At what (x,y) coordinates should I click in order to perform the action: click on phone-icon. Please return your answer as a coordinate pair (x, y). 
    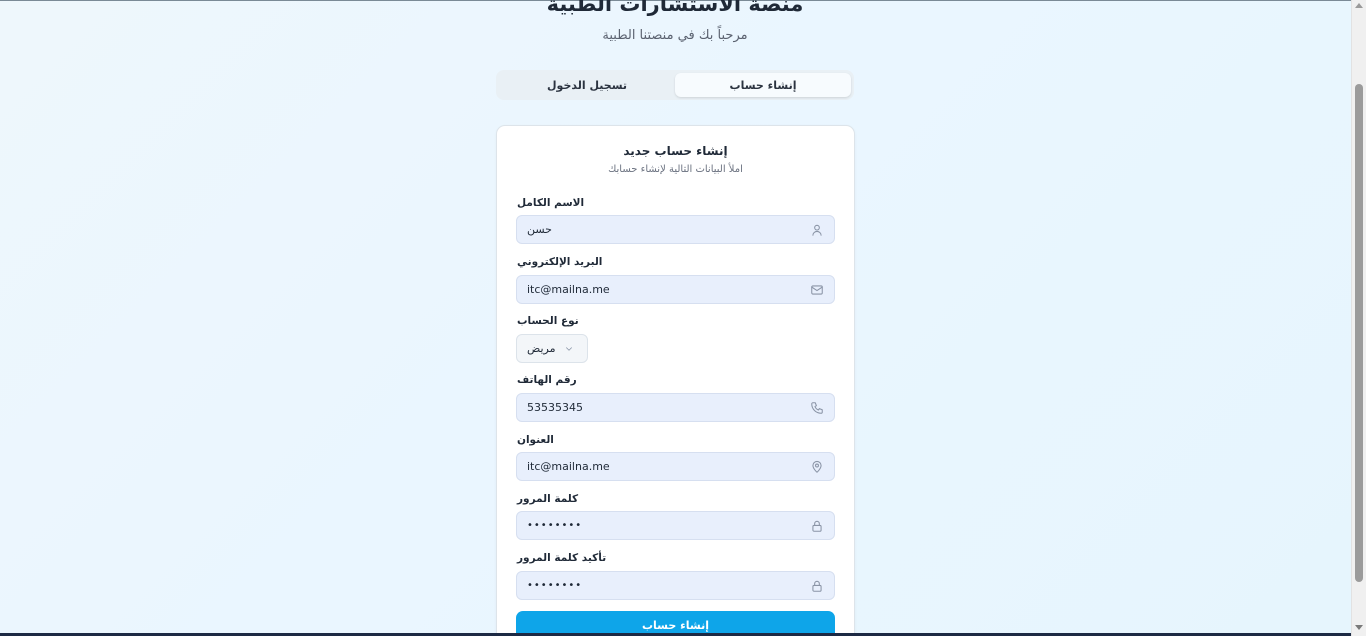
    Looking at the image, I should click on (817, 408).